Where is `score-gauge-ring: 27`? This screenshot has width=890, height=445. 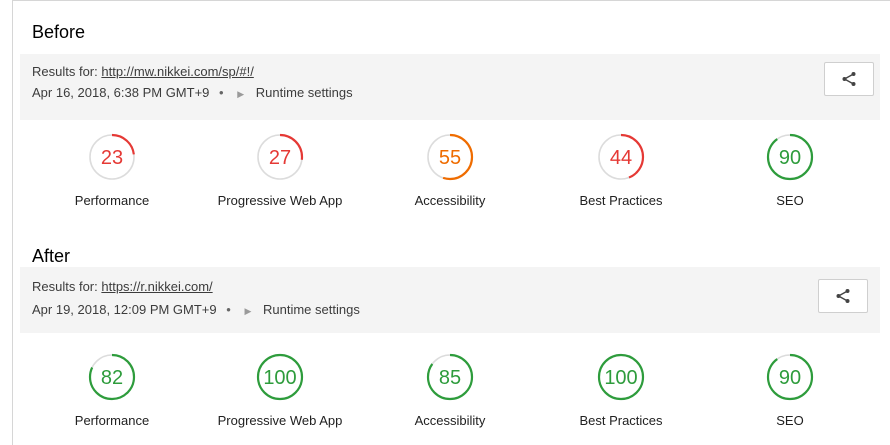
score-gauge-ring: 27 is located at coordinates (280, 157).